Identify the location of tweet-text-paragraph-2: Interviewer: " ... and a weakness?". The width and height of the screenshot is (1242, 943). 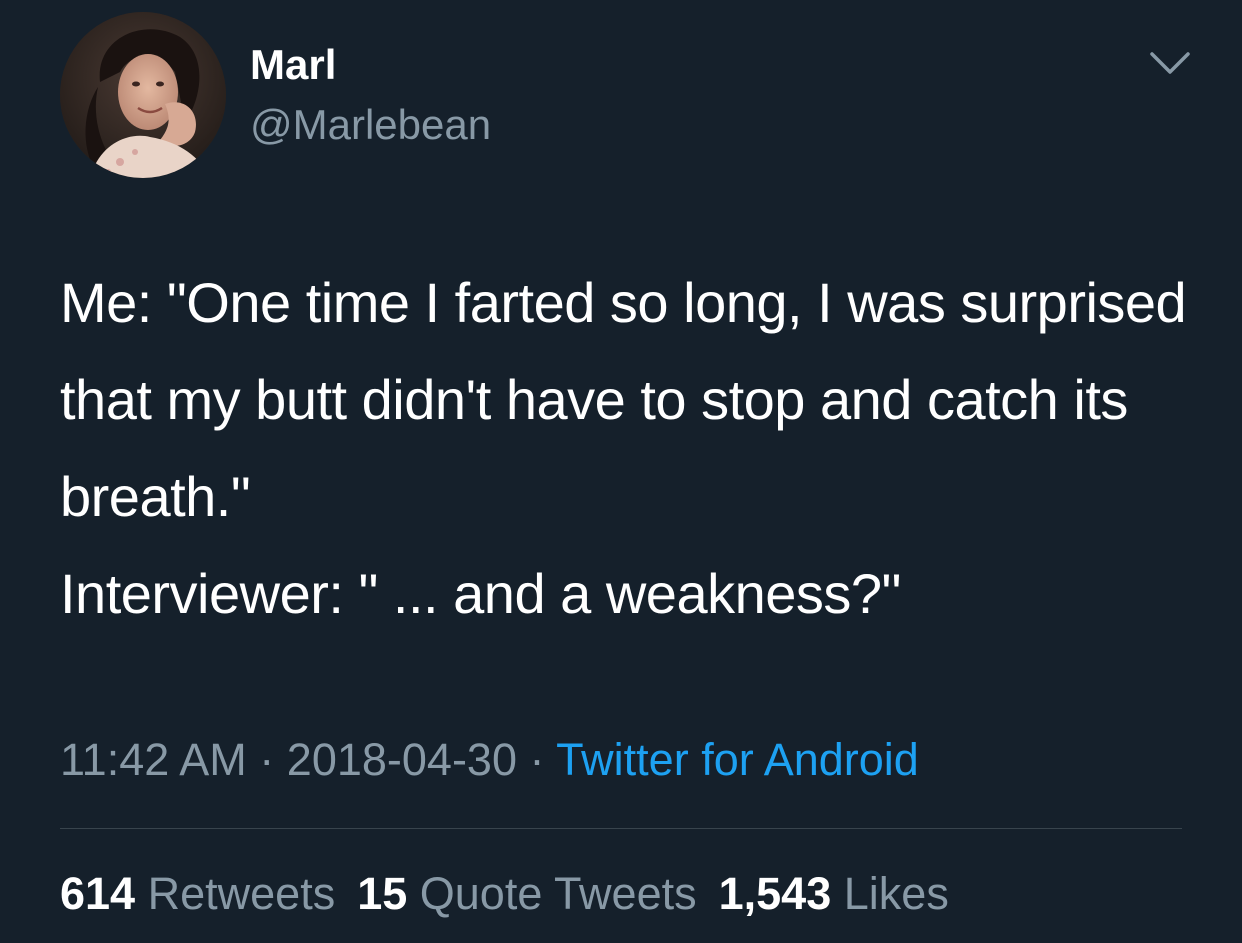
(480, 593).